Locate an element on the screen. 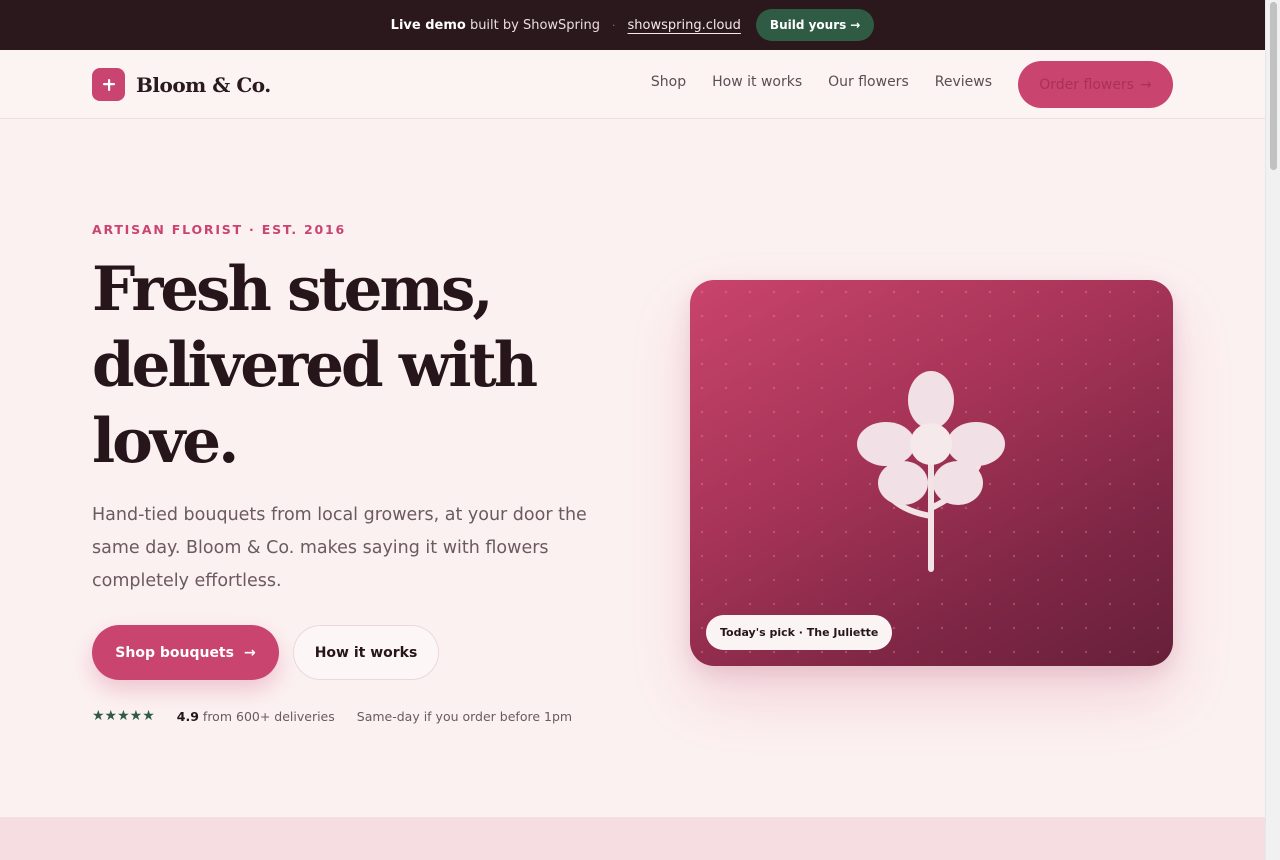 The image size is (1280, 860). demo-banner-lead: Live demo is located at coordinates (428, 25).